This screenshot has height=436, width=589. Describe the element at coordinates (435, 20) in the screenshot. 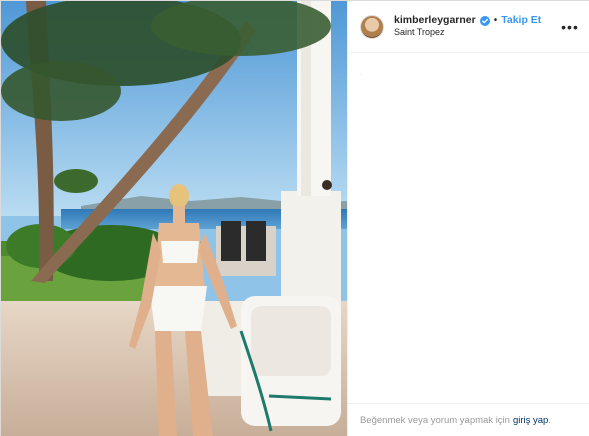

I see `username-link: kimberleygarner` at that location.